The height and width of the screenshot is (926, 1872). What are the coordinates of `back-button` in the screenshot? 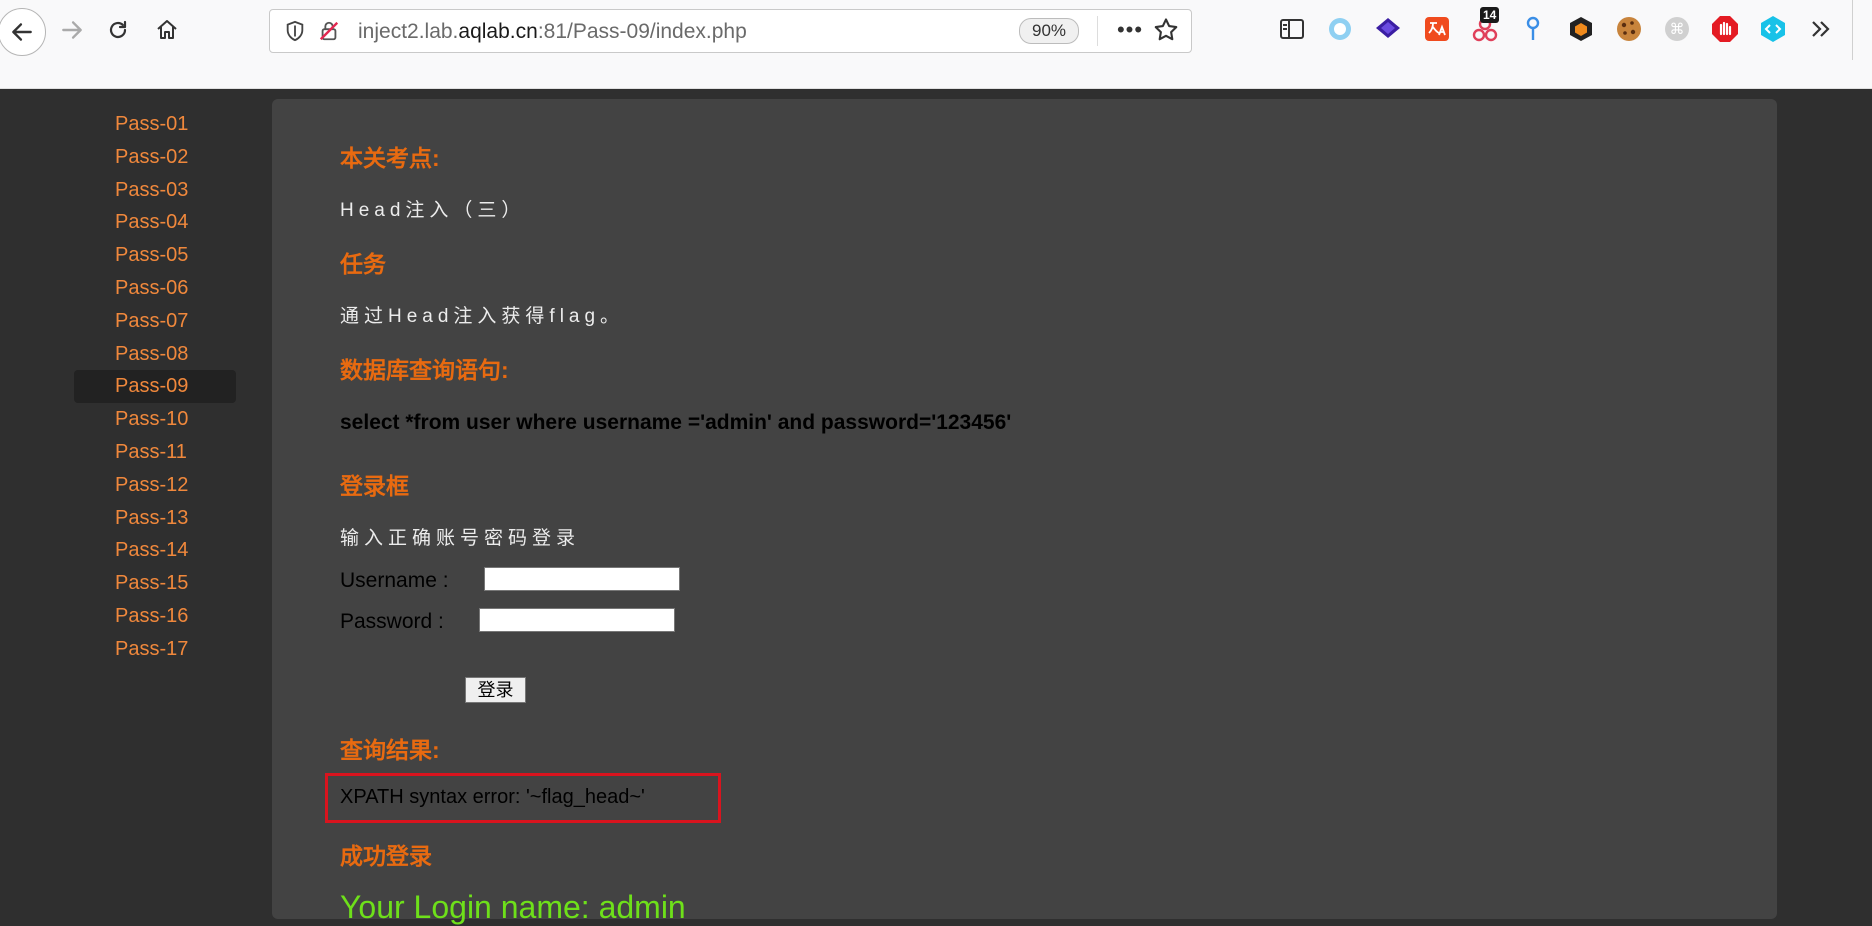 It's located at (23, 32).